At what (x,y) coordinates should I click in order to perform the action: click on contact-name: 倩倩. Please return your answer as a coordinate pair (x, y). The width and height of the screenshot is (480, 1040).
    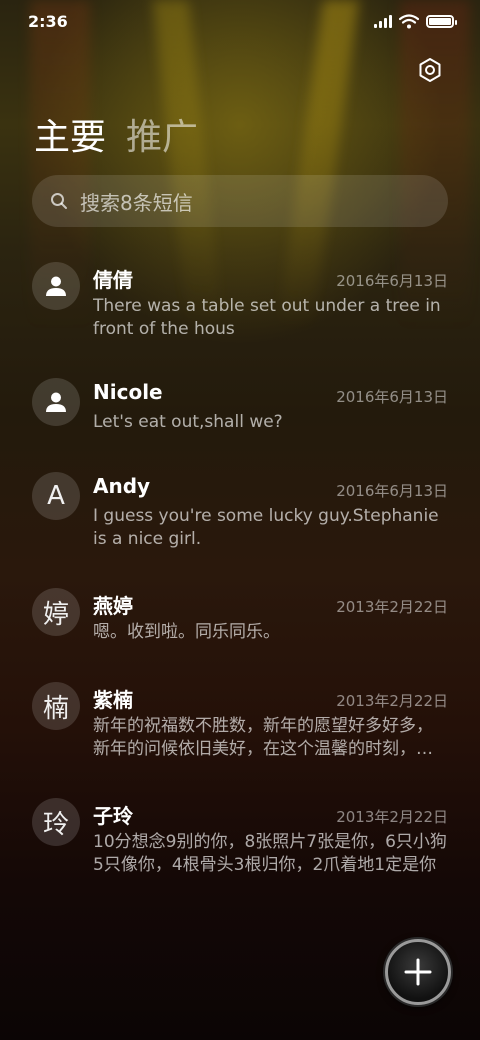
    Looking at the image, I should click on (113, 280).